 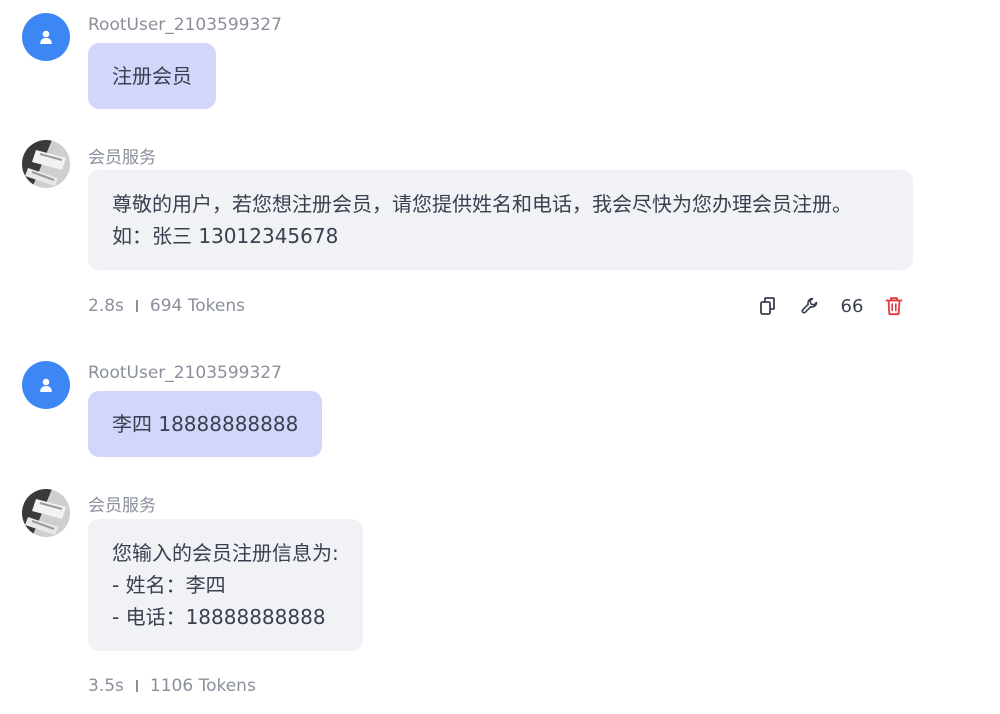 I want to click on quote-icon: 66, so click(x=852, y=306).